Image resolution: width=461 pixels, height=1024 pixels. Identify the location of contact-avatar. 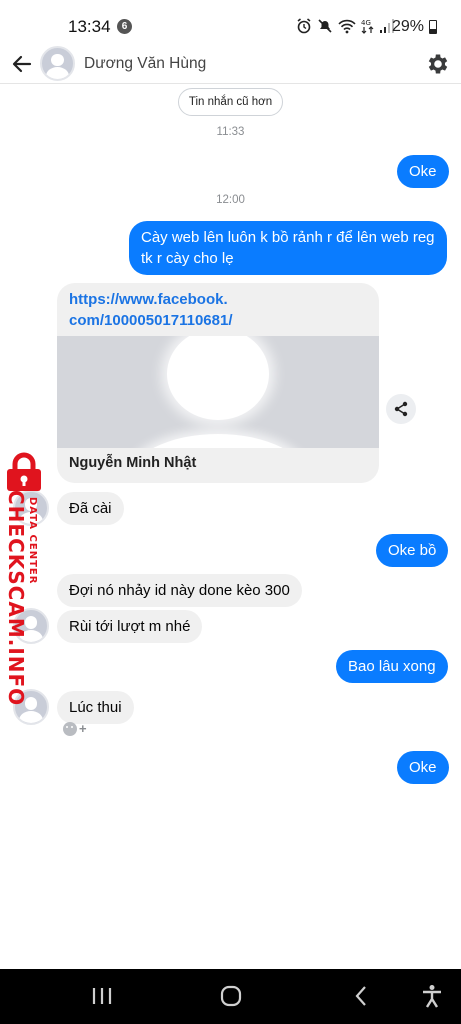
(57, 63).